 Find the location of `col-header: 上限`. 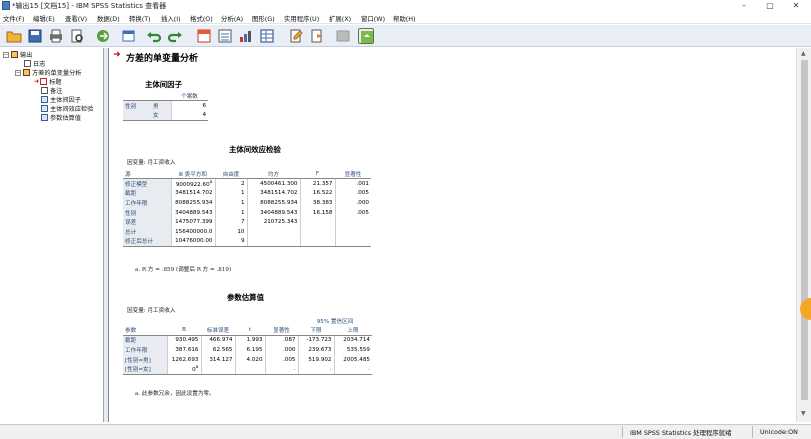

col-header: 上限 is located at coordinates (353, 330).